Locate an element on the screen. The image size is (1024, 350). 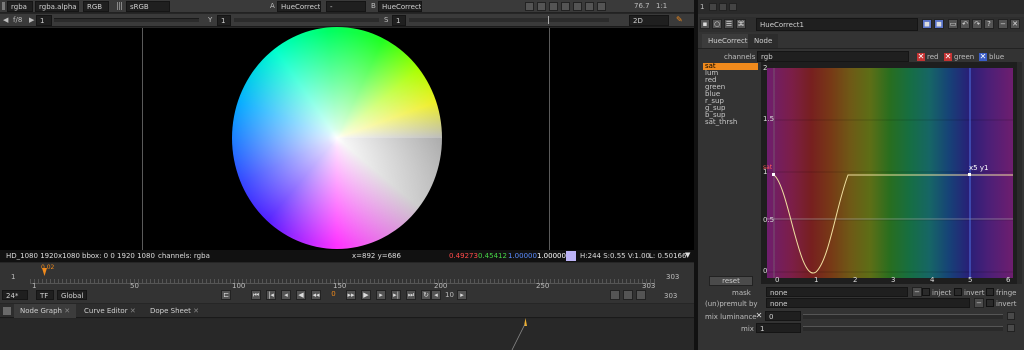
invert-checkbox is located at coordinates (958, 292).